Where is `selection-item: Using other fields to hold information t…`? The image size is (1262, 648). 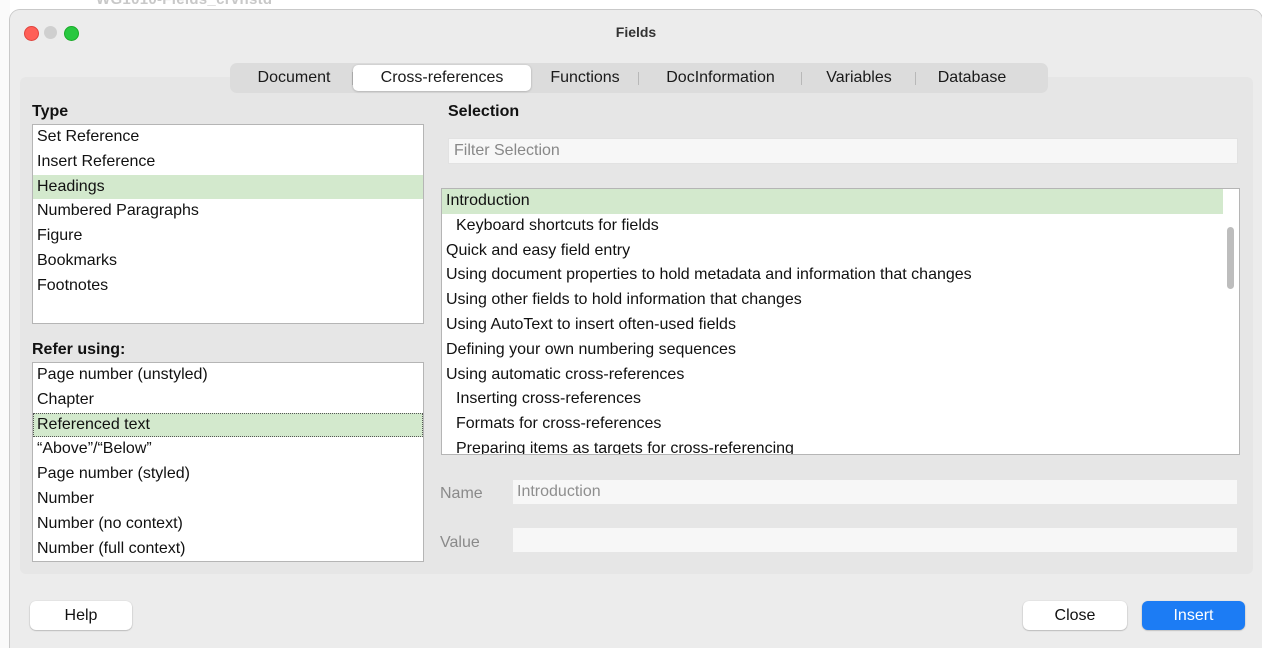
selection-item: Using other fields to hold information t… is located at coordinates (840, 300).